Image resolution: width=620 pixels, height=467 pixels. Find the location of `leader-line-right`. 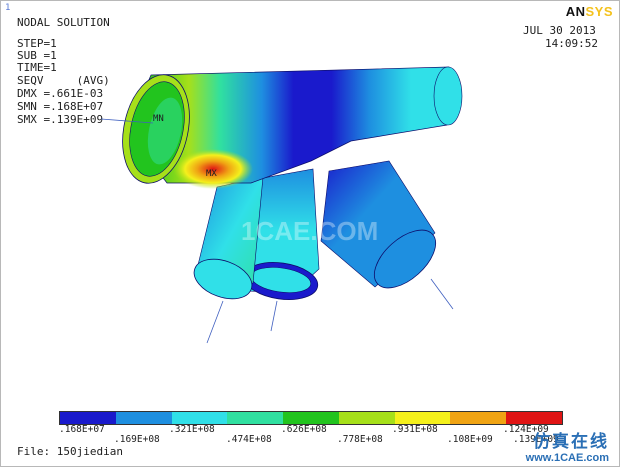

leader-line-right is located at coordinates (442, 294).